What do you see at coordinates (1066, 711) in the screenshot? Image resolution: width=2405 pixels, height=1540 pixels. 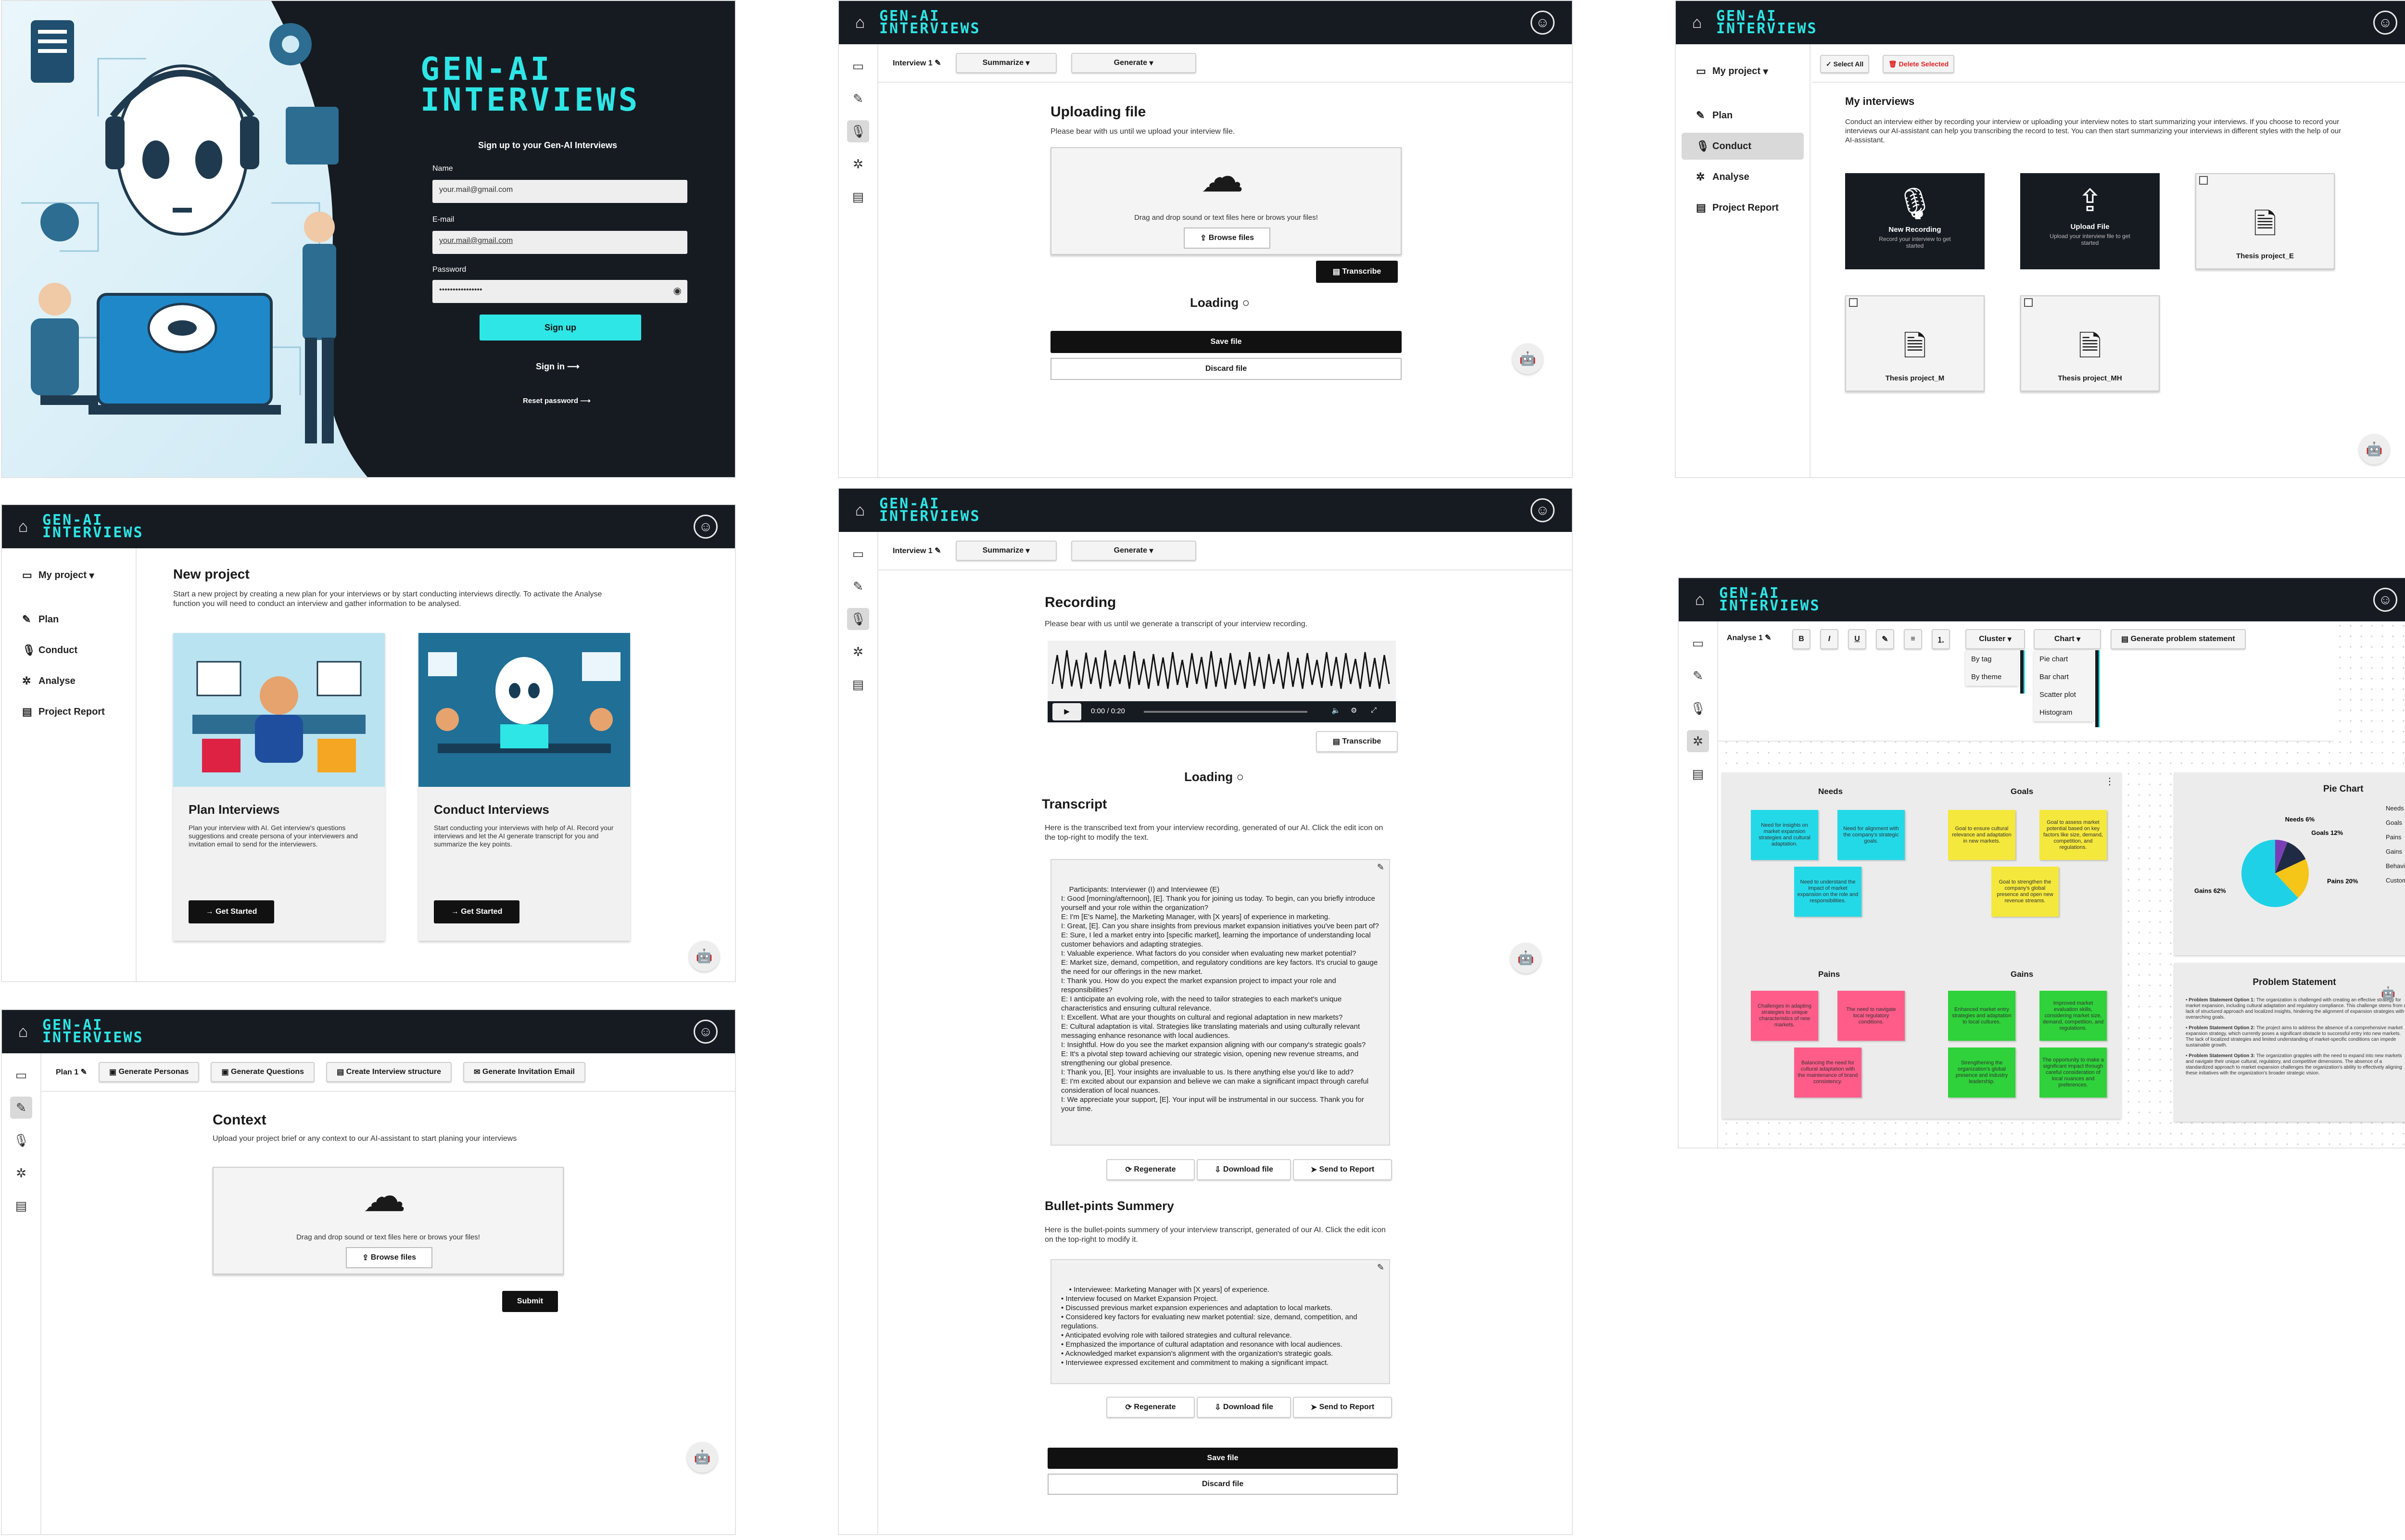 I see `play-icon: ▶` at bounding box center [1066, 711].